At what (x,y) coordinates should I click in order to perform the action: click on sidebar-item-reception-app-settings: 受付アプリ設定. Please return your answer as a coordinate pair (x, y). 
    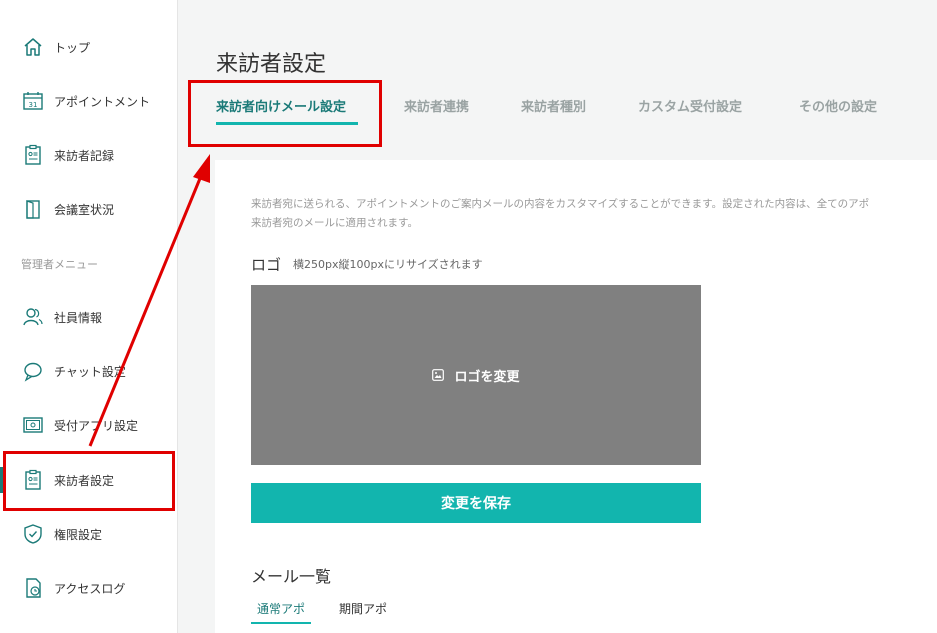
    Looking at the image, I should click on (89, 425).